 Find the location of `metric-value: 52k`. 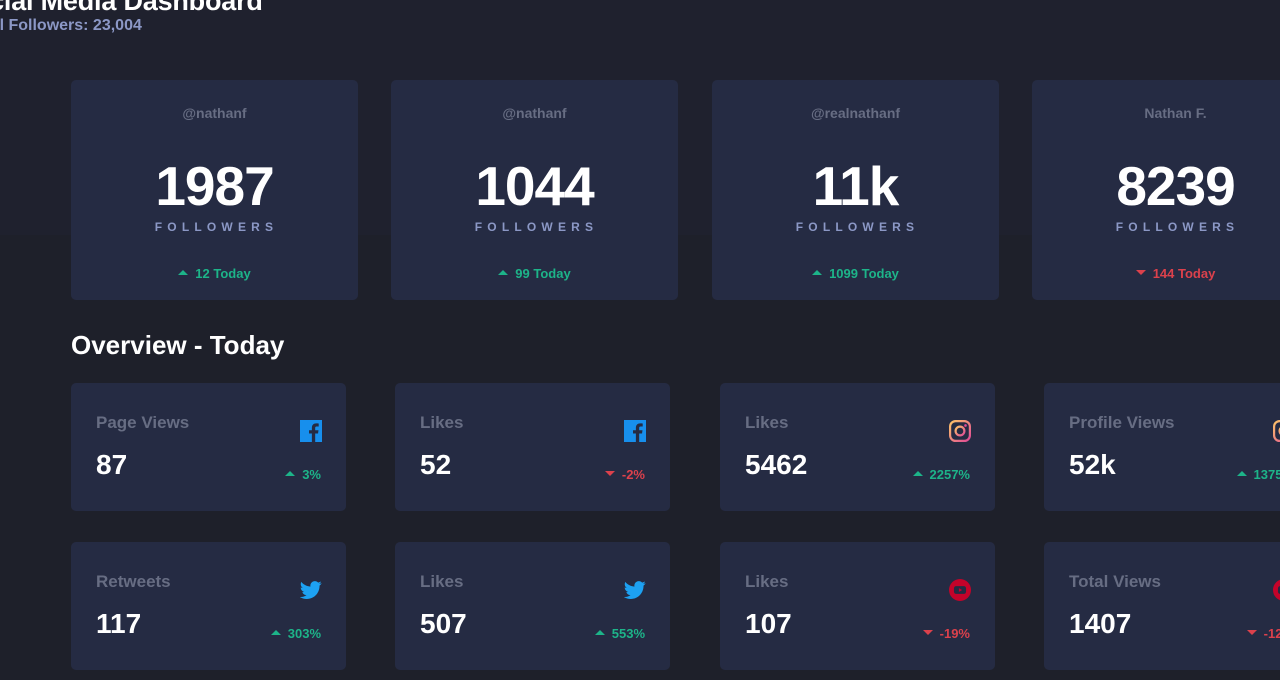

metric-value: 52k is located at coordinates (1092, 464).